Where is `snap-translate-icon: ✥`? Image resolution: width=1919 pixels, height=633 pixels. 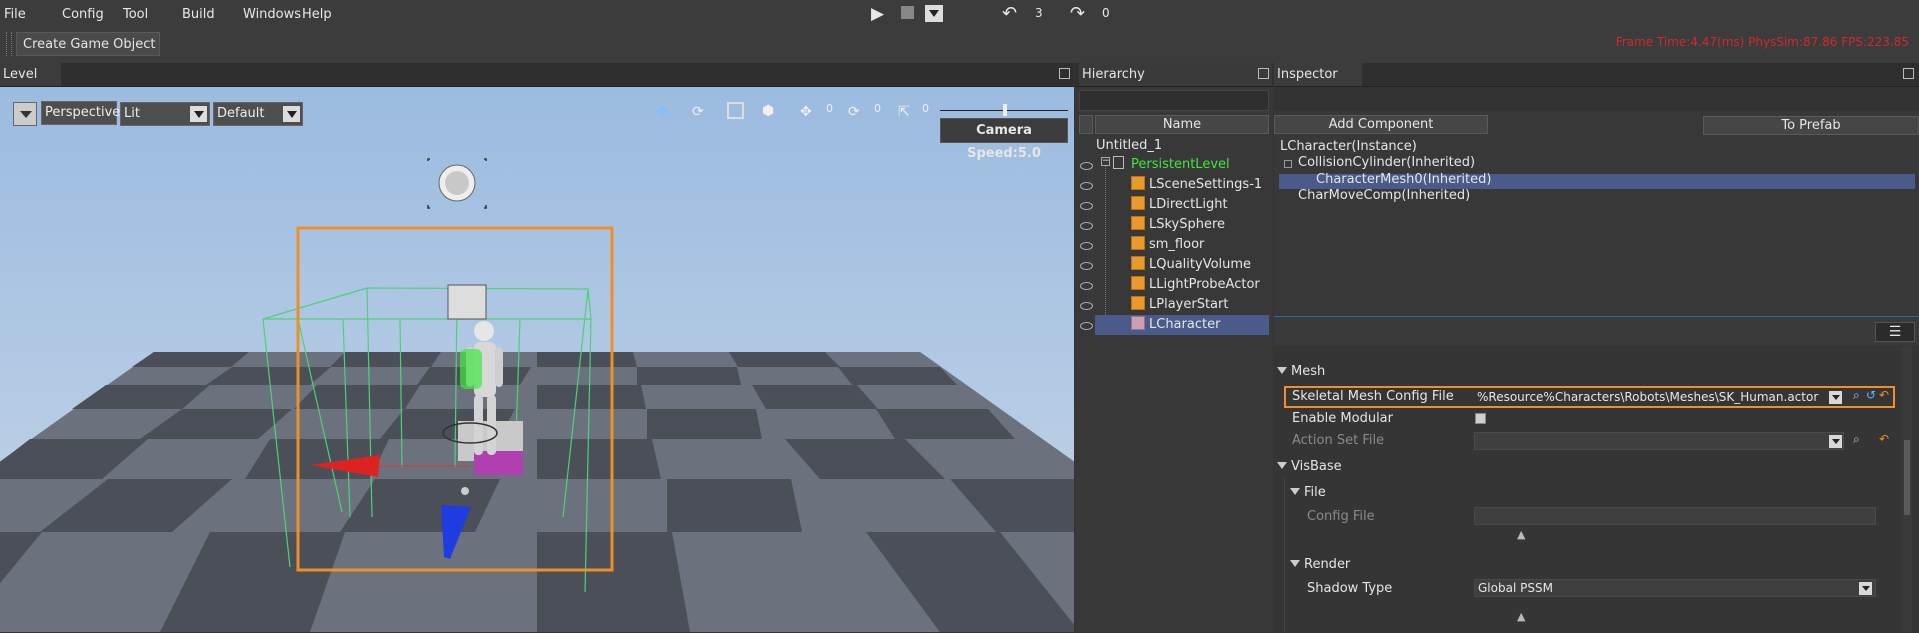
snap-translate-icon: ✥ is located at coordinates (806, 112).